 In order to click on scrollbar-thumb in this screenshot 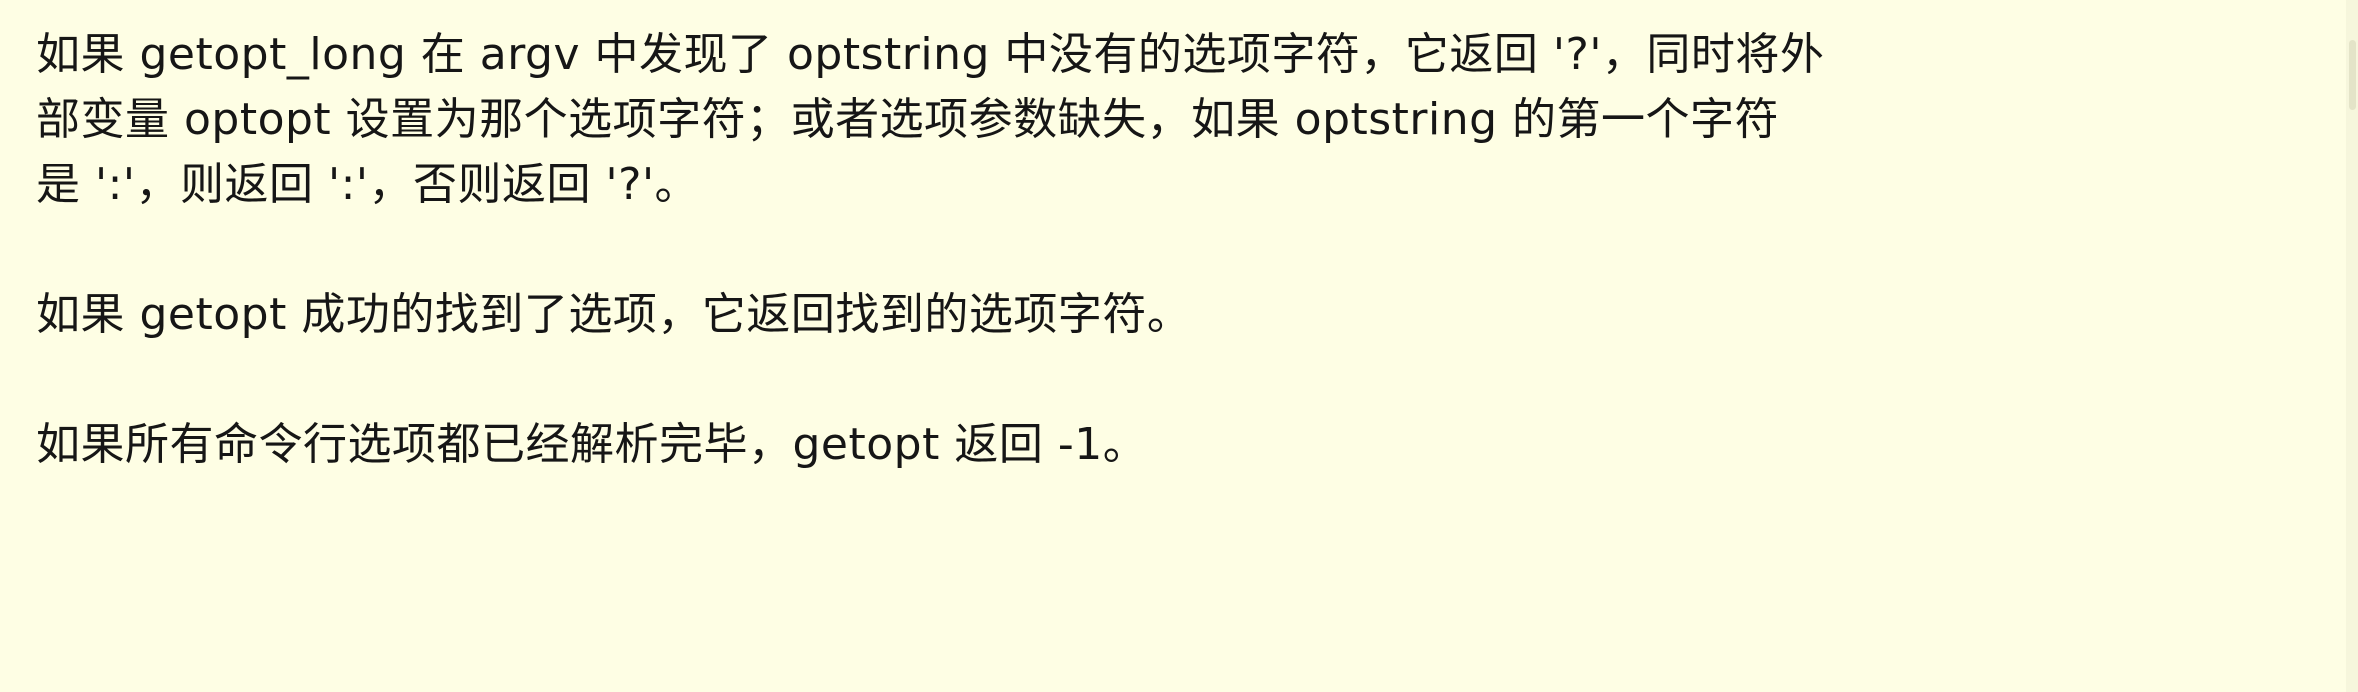, I will do `click(2352, 75)`.